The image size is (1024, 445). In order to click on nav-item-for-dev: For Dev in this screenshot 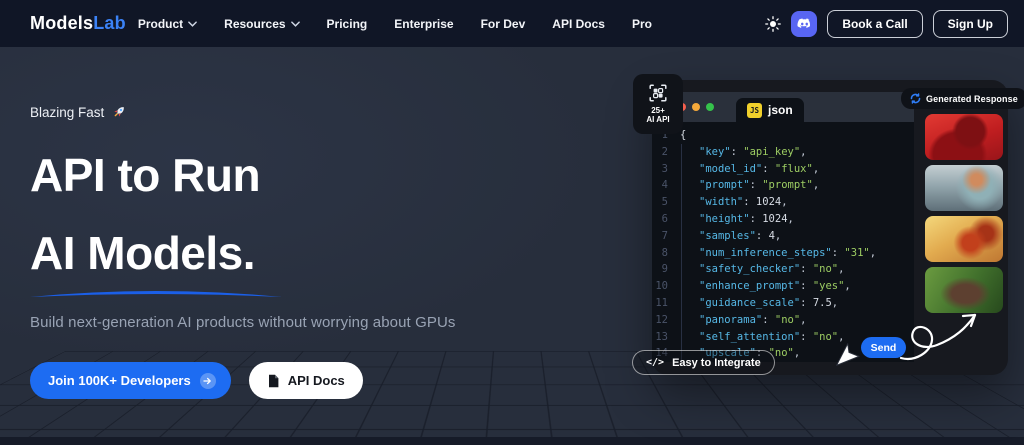, I will do `click(503, 24)`.